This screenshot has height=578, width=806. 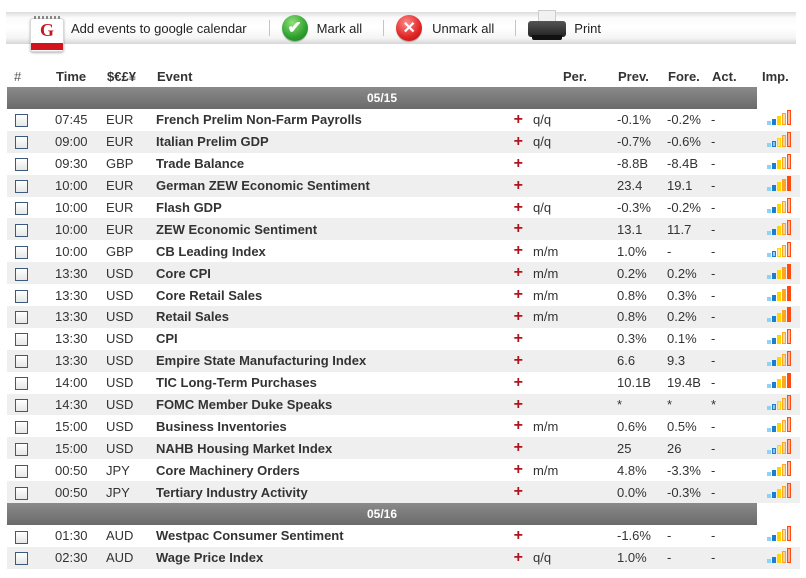 I want to click on event-name: Retail Sales, so click(x=329, y=317).